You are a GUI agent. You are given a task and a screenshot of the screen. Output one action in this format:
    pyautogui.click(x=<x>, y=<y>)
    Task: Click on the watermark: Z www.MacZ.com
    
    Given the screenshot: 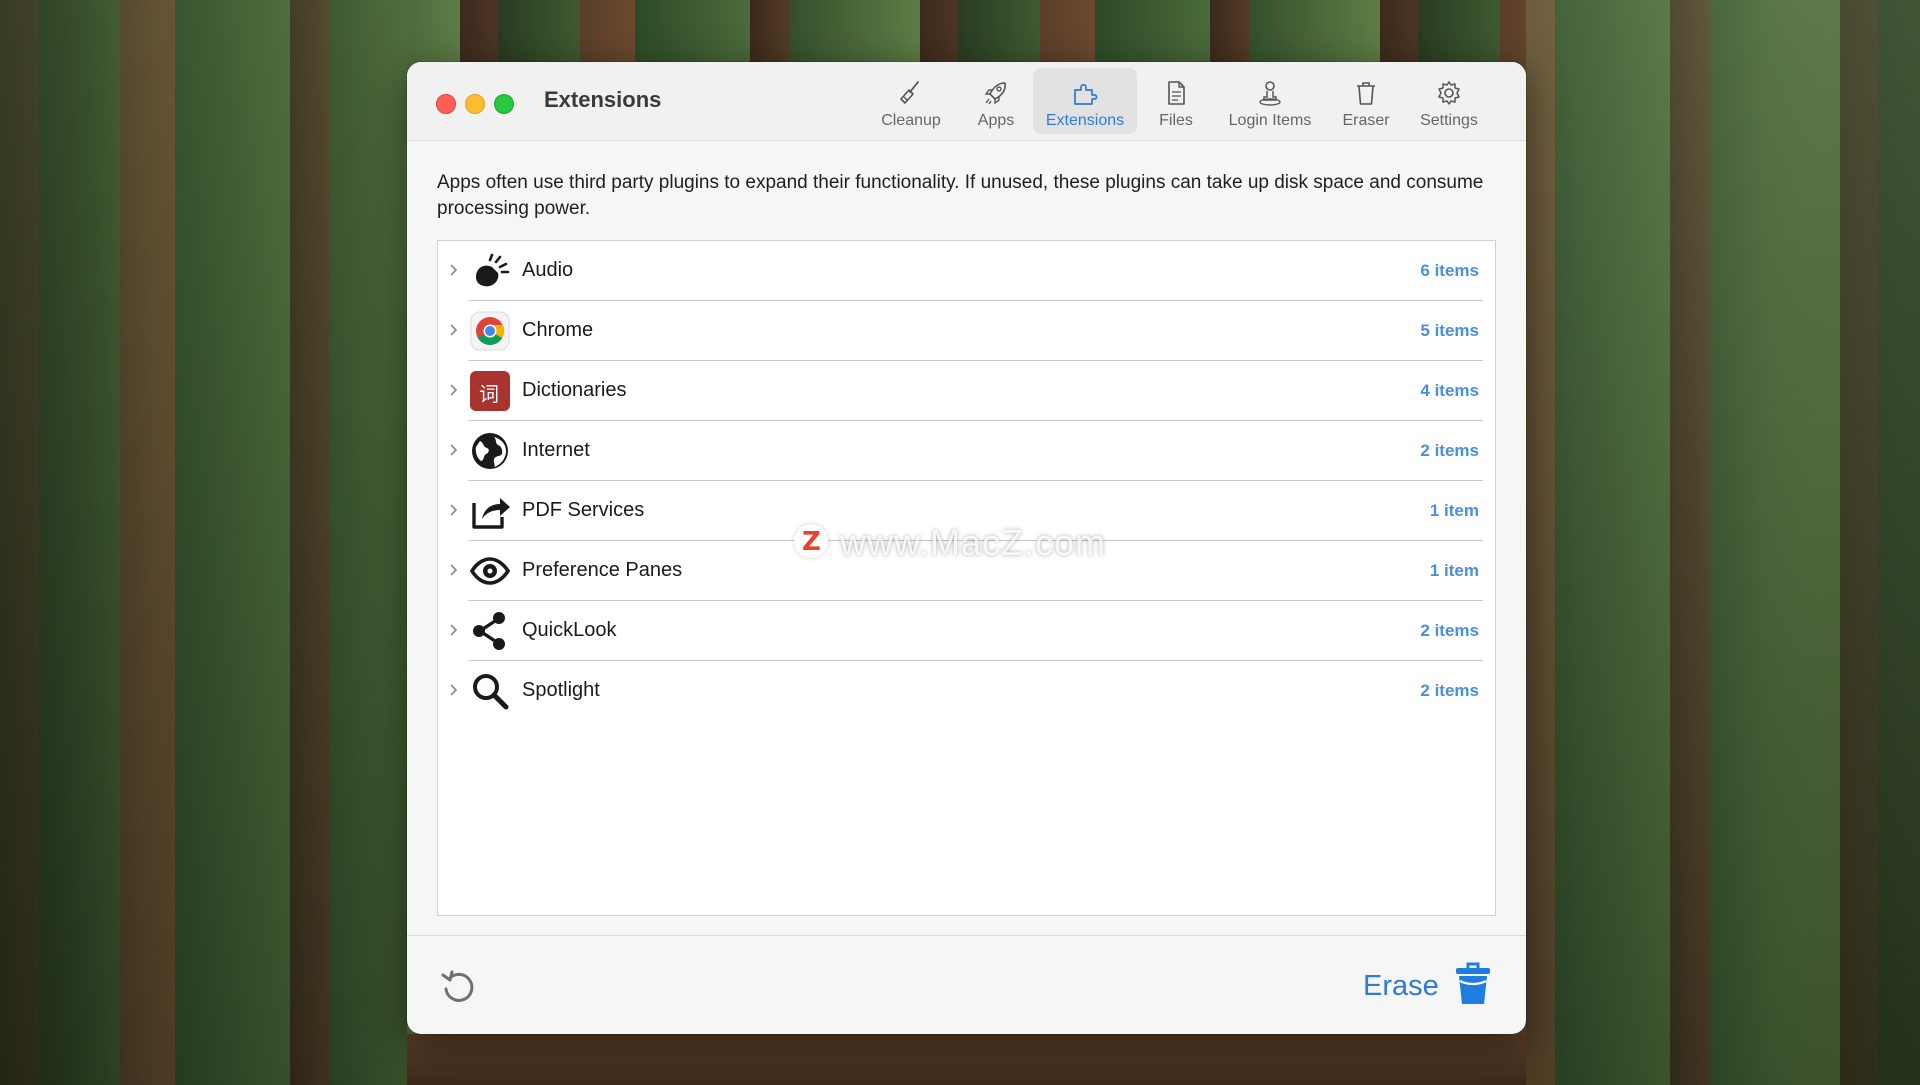 What is the action you would take?
    pyautogui.click(x=964, y=543)
    